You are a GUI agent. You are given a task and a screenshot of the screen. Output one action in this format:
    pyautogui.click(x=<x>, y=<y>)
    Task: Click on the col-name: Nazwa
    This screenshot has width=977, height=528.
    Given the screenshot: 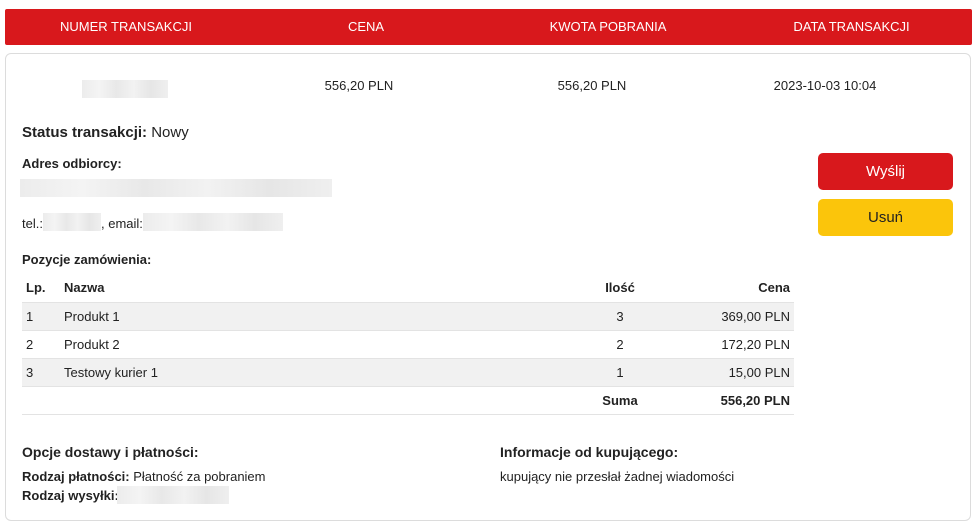 What is the action you would take?
    pyautogui.click(x=310, y=288)
    